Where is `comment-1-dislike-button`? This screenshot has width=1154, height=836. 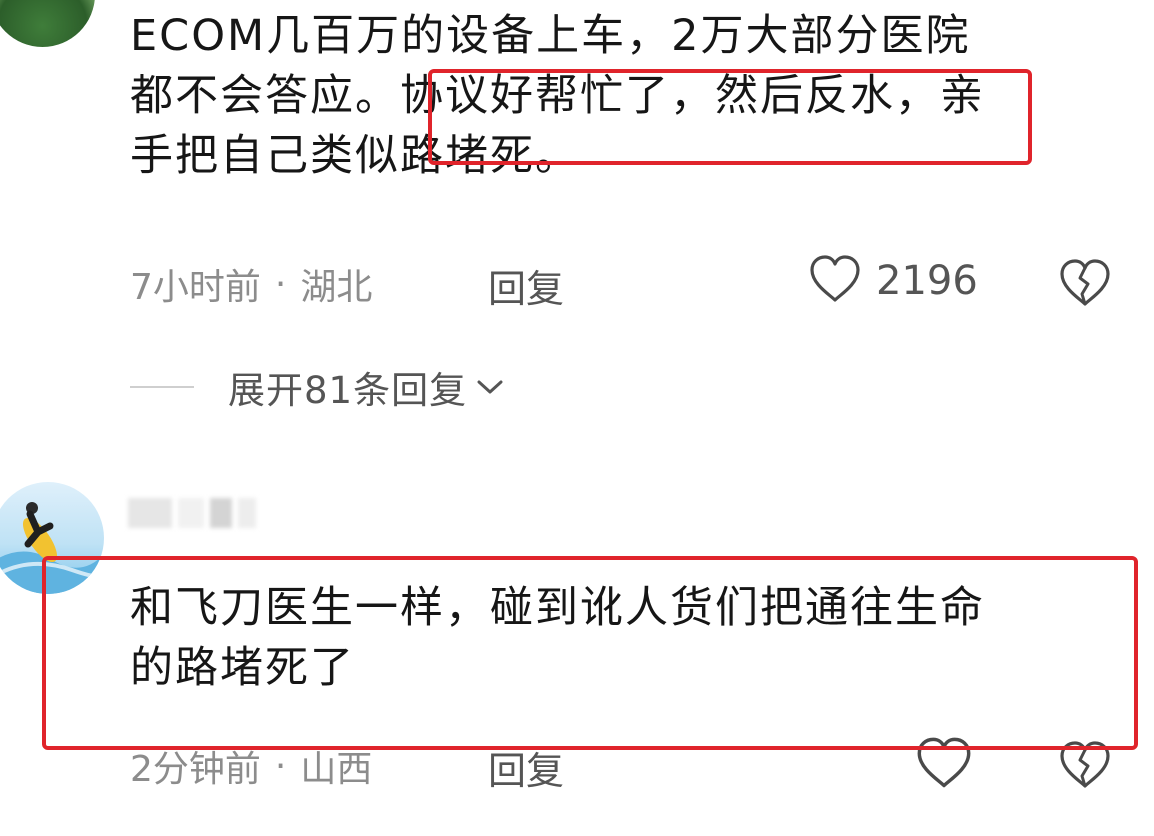
comment-1-dislike-button is located at coordinates (1085, 285).